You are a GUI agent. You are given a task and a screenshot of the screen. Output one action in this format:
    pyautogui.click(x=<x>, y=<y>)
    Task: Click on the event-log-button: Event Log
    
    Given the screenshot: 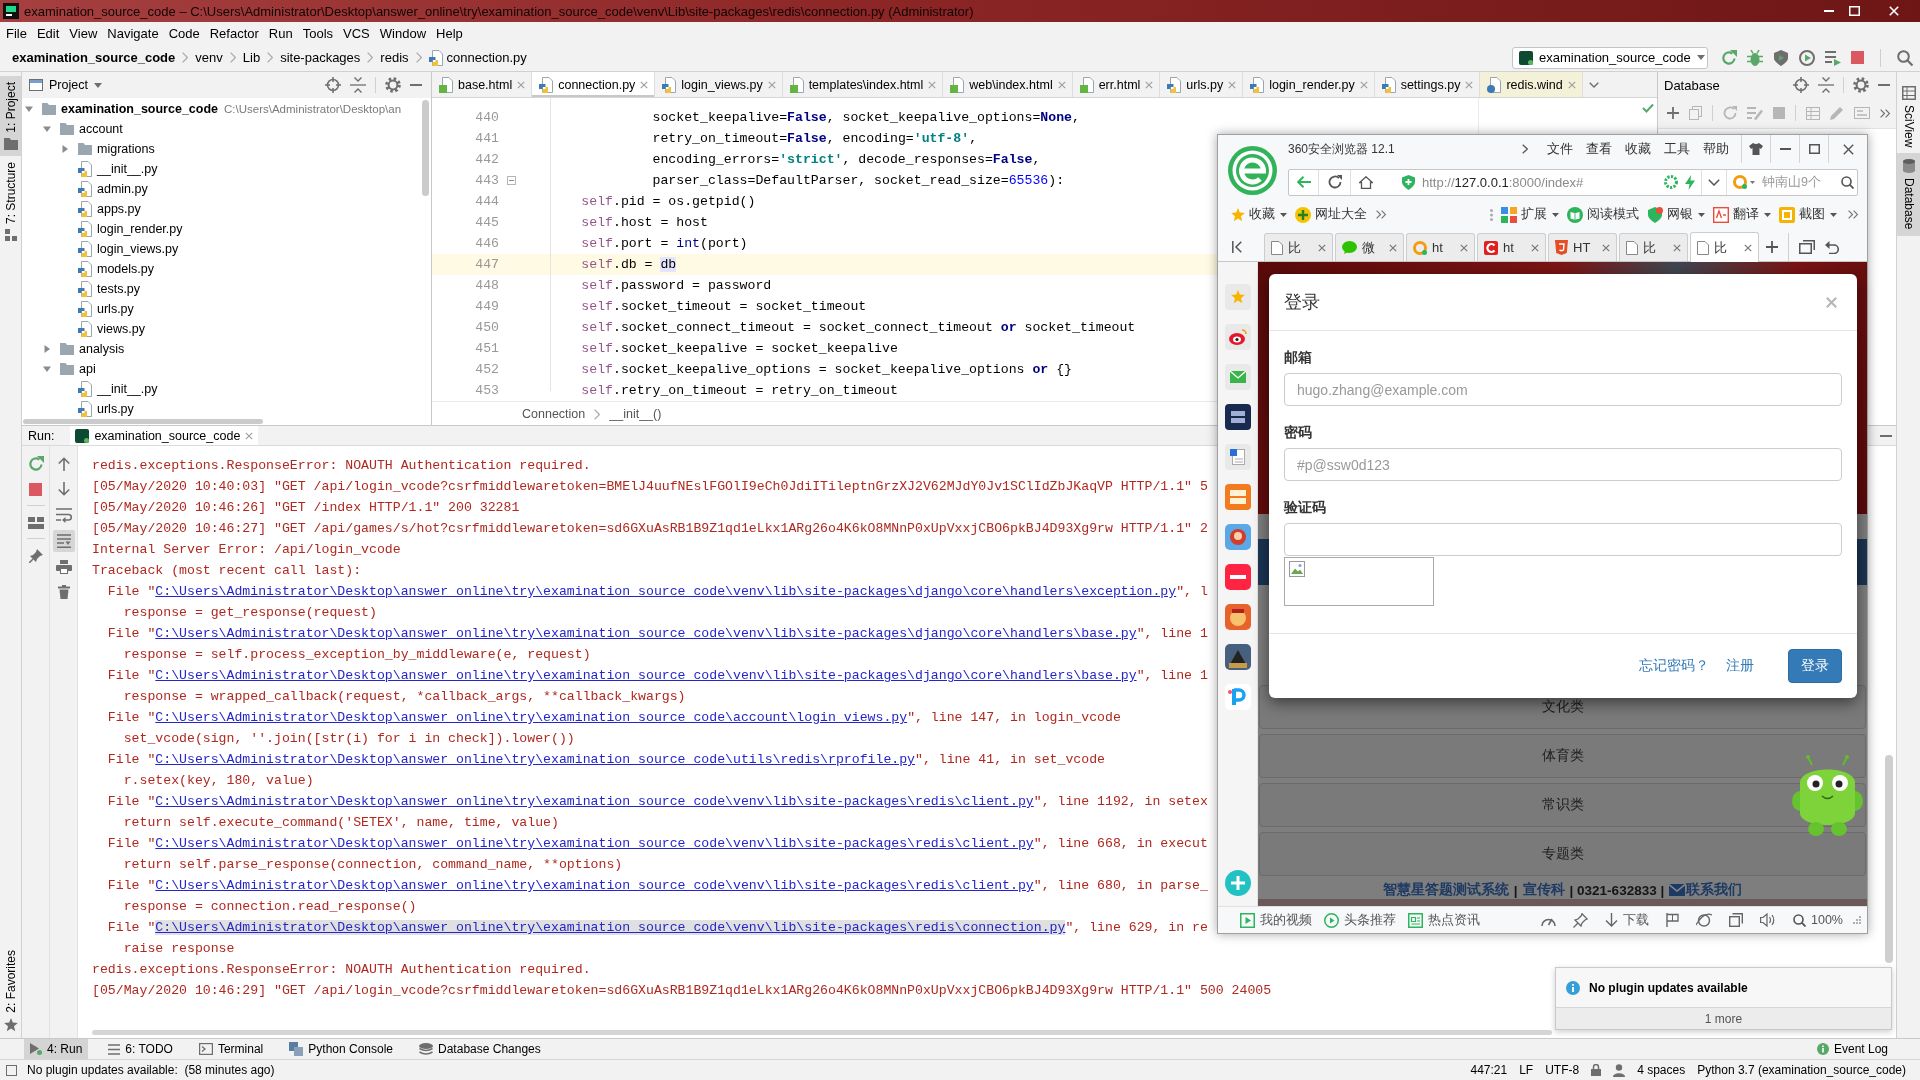 What is the action you would take?
    pyautogui.click(x=1852, y=1049)
    